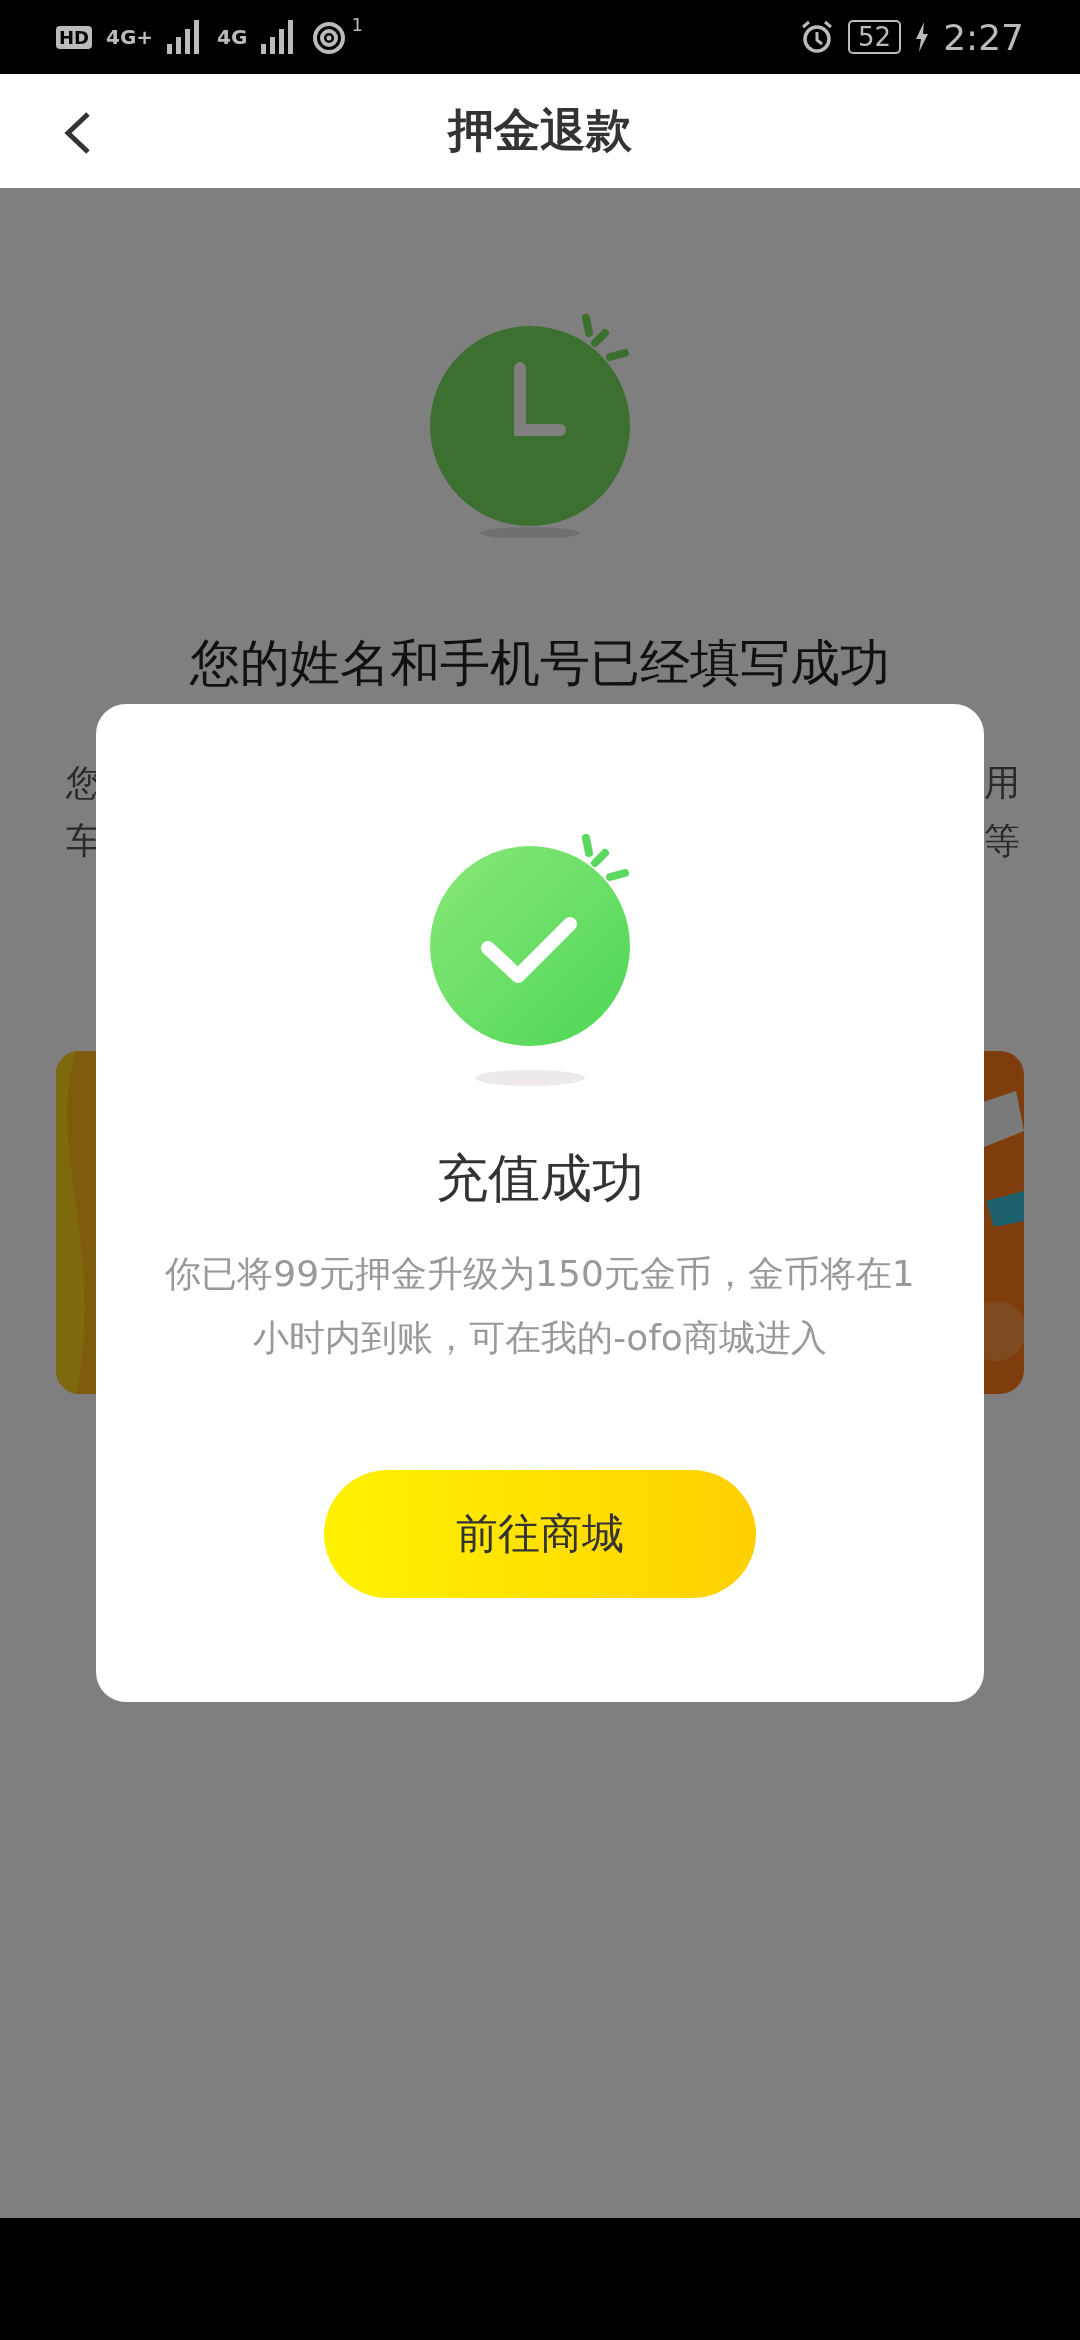 This screenshot has width=1080, height=2340. Describe the element at coordinates (1002, 783) in the screenshot. I see `description-text: 用` at that location.